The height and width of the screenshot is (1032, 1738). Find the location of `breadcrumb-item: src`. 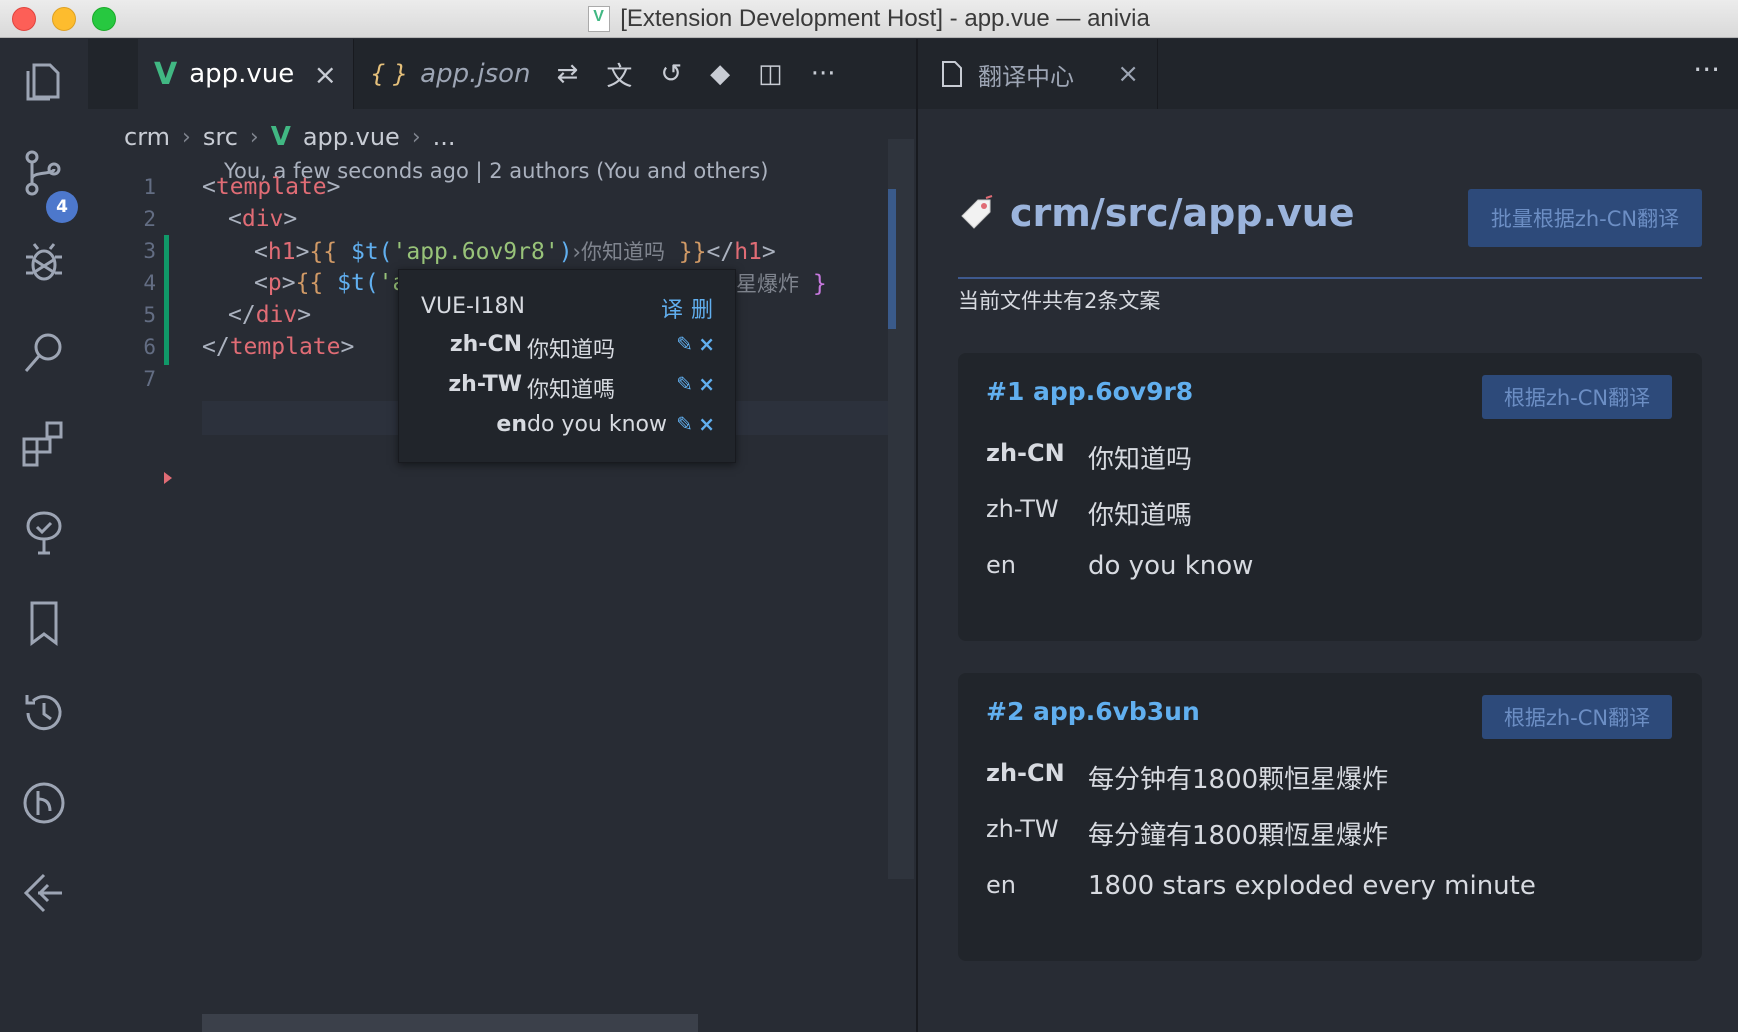

breadcrumb-item: src is located at coordinates (220, 137).